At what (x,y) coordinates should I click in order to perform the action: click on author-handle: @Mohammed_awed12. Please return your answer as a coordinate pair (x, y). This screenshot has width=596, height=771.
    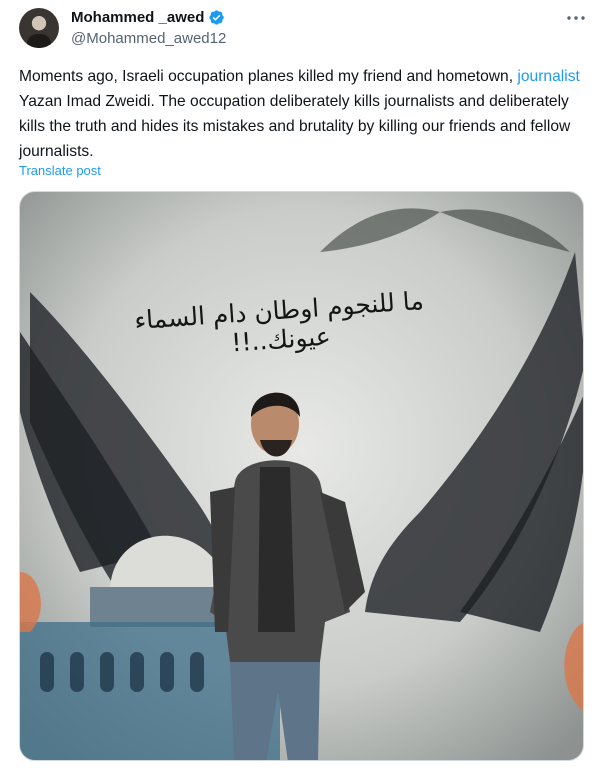
    Looking at the image, I should click on (148, 38).